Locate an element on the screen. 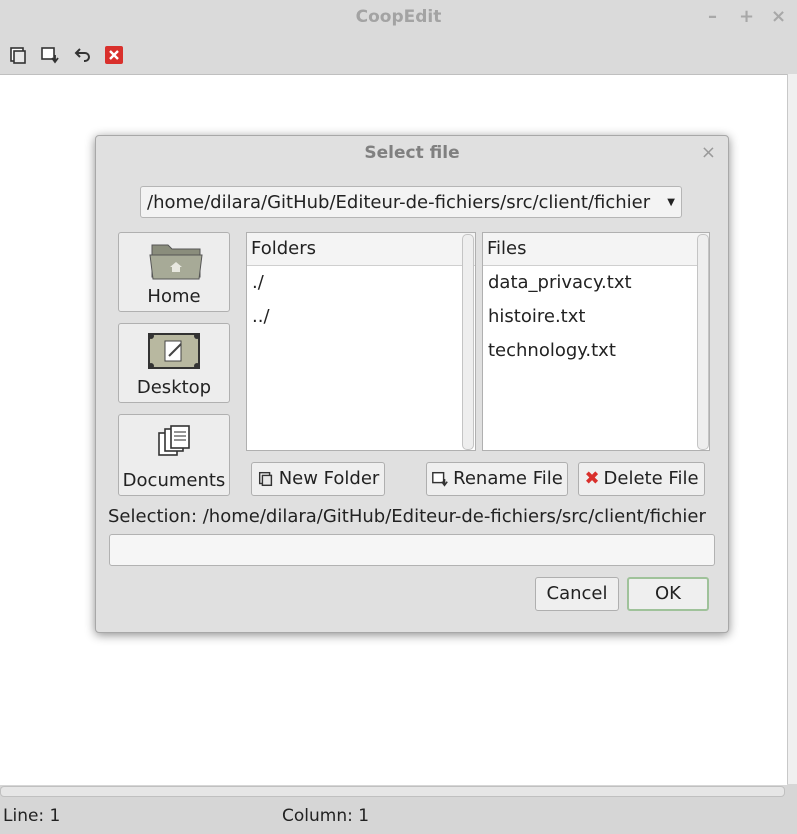 This screenshot has height=834, width=797. place-label: Desktop is located at coordinates (174, 387).